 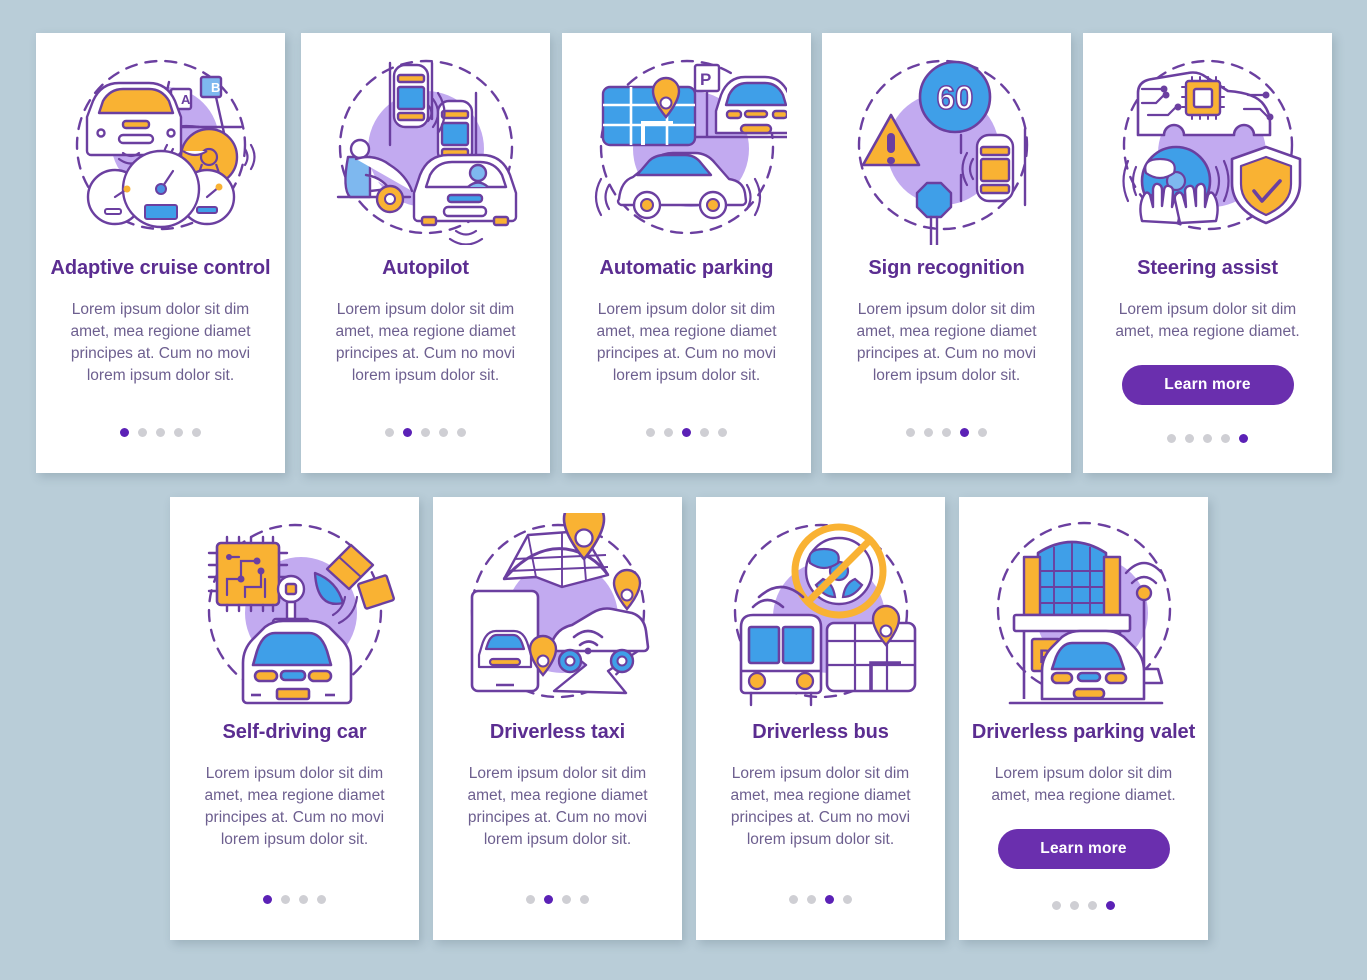 What do you see at coordinates (686, 268) in the screenshot?
I see `card-title: Automatic parking` at bounding box center [686, 268].